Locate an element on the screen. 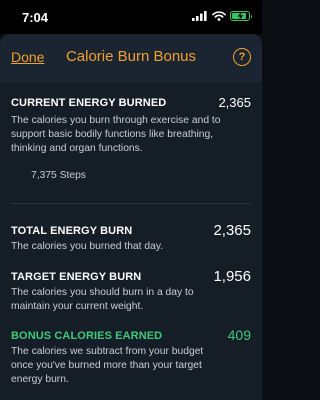 This screenshot has width=320, height=400. status-icons is located at coordinates (222, 16).